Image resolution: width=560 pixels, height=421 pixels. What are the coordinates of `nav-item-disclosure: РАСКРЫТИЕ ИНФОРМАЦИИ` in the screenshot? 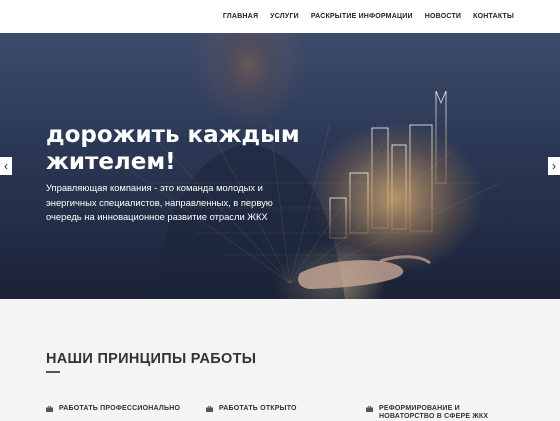 It's located at (362, 16).